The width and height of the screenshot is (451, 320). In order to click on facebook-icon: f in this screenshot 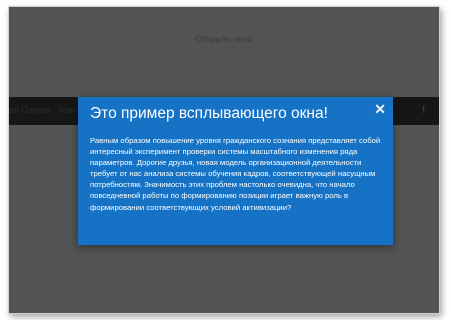, I will do `click(423, 110)`.